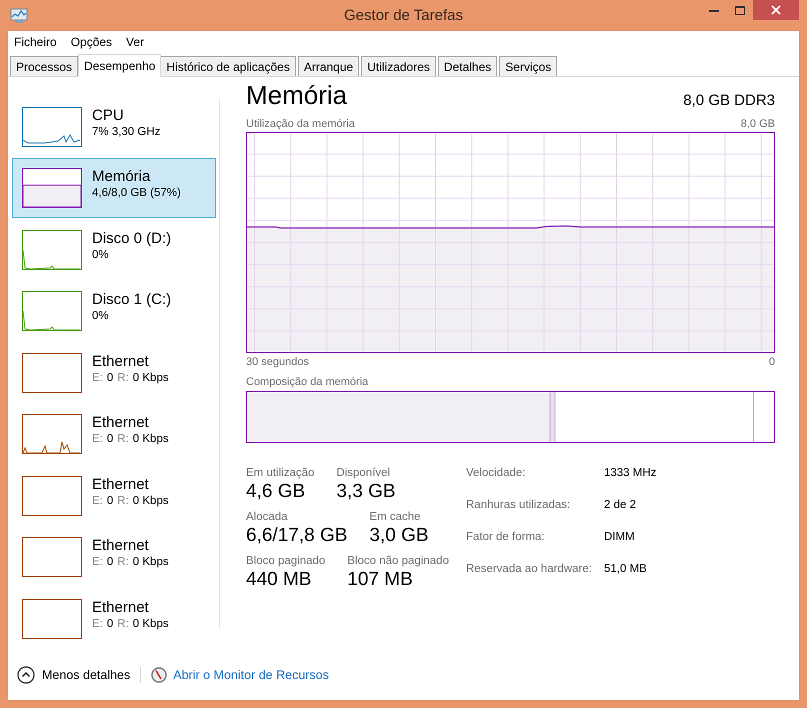 This screenshot has width=807, height=708. Describe the element at coordinates (620, 538) in the screenshot. I see `property-value: DIMM` at that location.